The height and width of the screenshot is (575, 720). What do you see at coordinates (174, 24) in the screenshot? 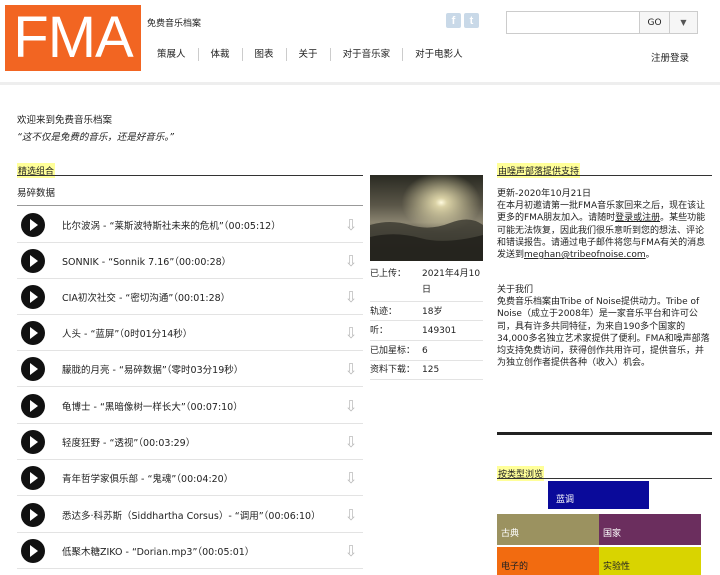
I see `site-title: 免费音乐档案` at bounding box center [174, 24].